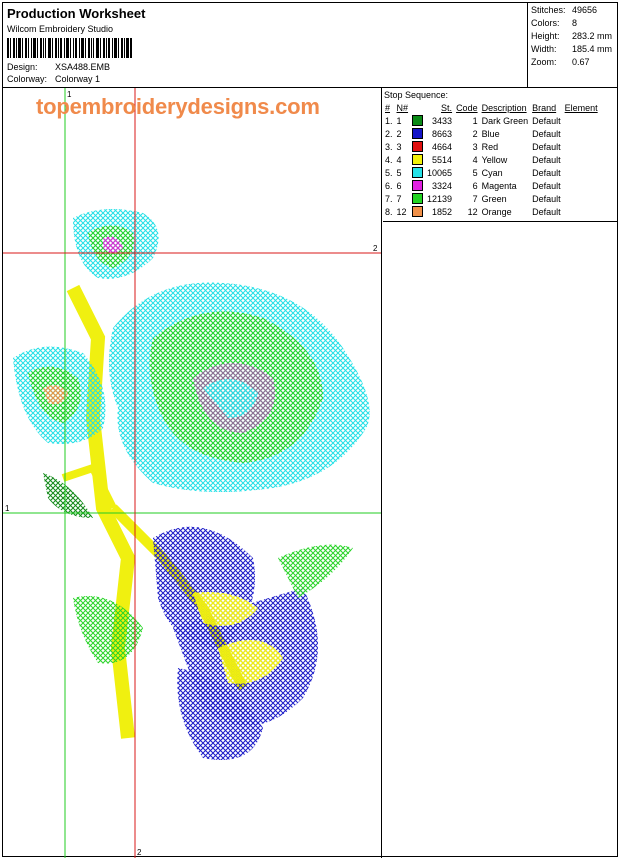  What do you see at coordinates (381, 473) in the screenshot?
I see `vertical-divider` at bounding box center [381, 473].